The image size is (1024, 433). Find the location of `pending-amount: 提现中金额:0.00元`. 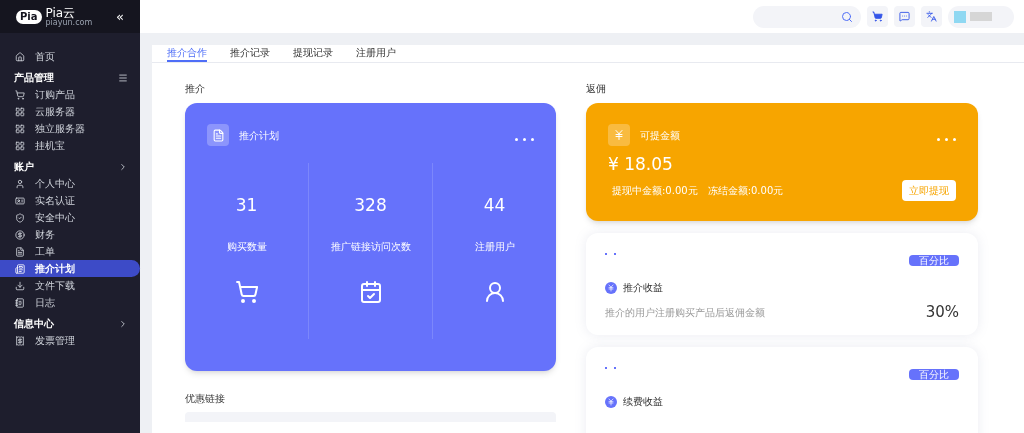

pending-amount: 提现中金额:0.00元 is located at coordinates (655, 190).